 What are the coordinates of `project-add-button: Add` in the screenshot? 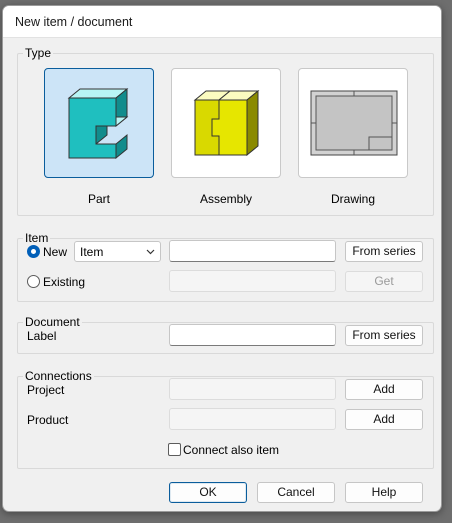 It's located at (384, 389).